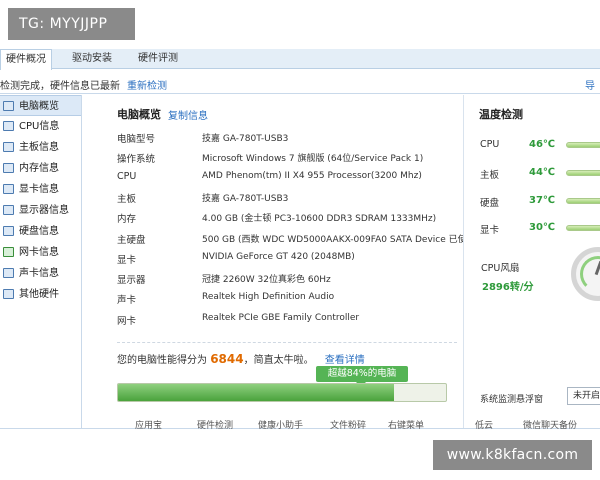 This screenshot has width=600, height=480. What do you see at coordinates (287, 342) in the screenshot?
I see `divider` at bounding box center [287, 342].